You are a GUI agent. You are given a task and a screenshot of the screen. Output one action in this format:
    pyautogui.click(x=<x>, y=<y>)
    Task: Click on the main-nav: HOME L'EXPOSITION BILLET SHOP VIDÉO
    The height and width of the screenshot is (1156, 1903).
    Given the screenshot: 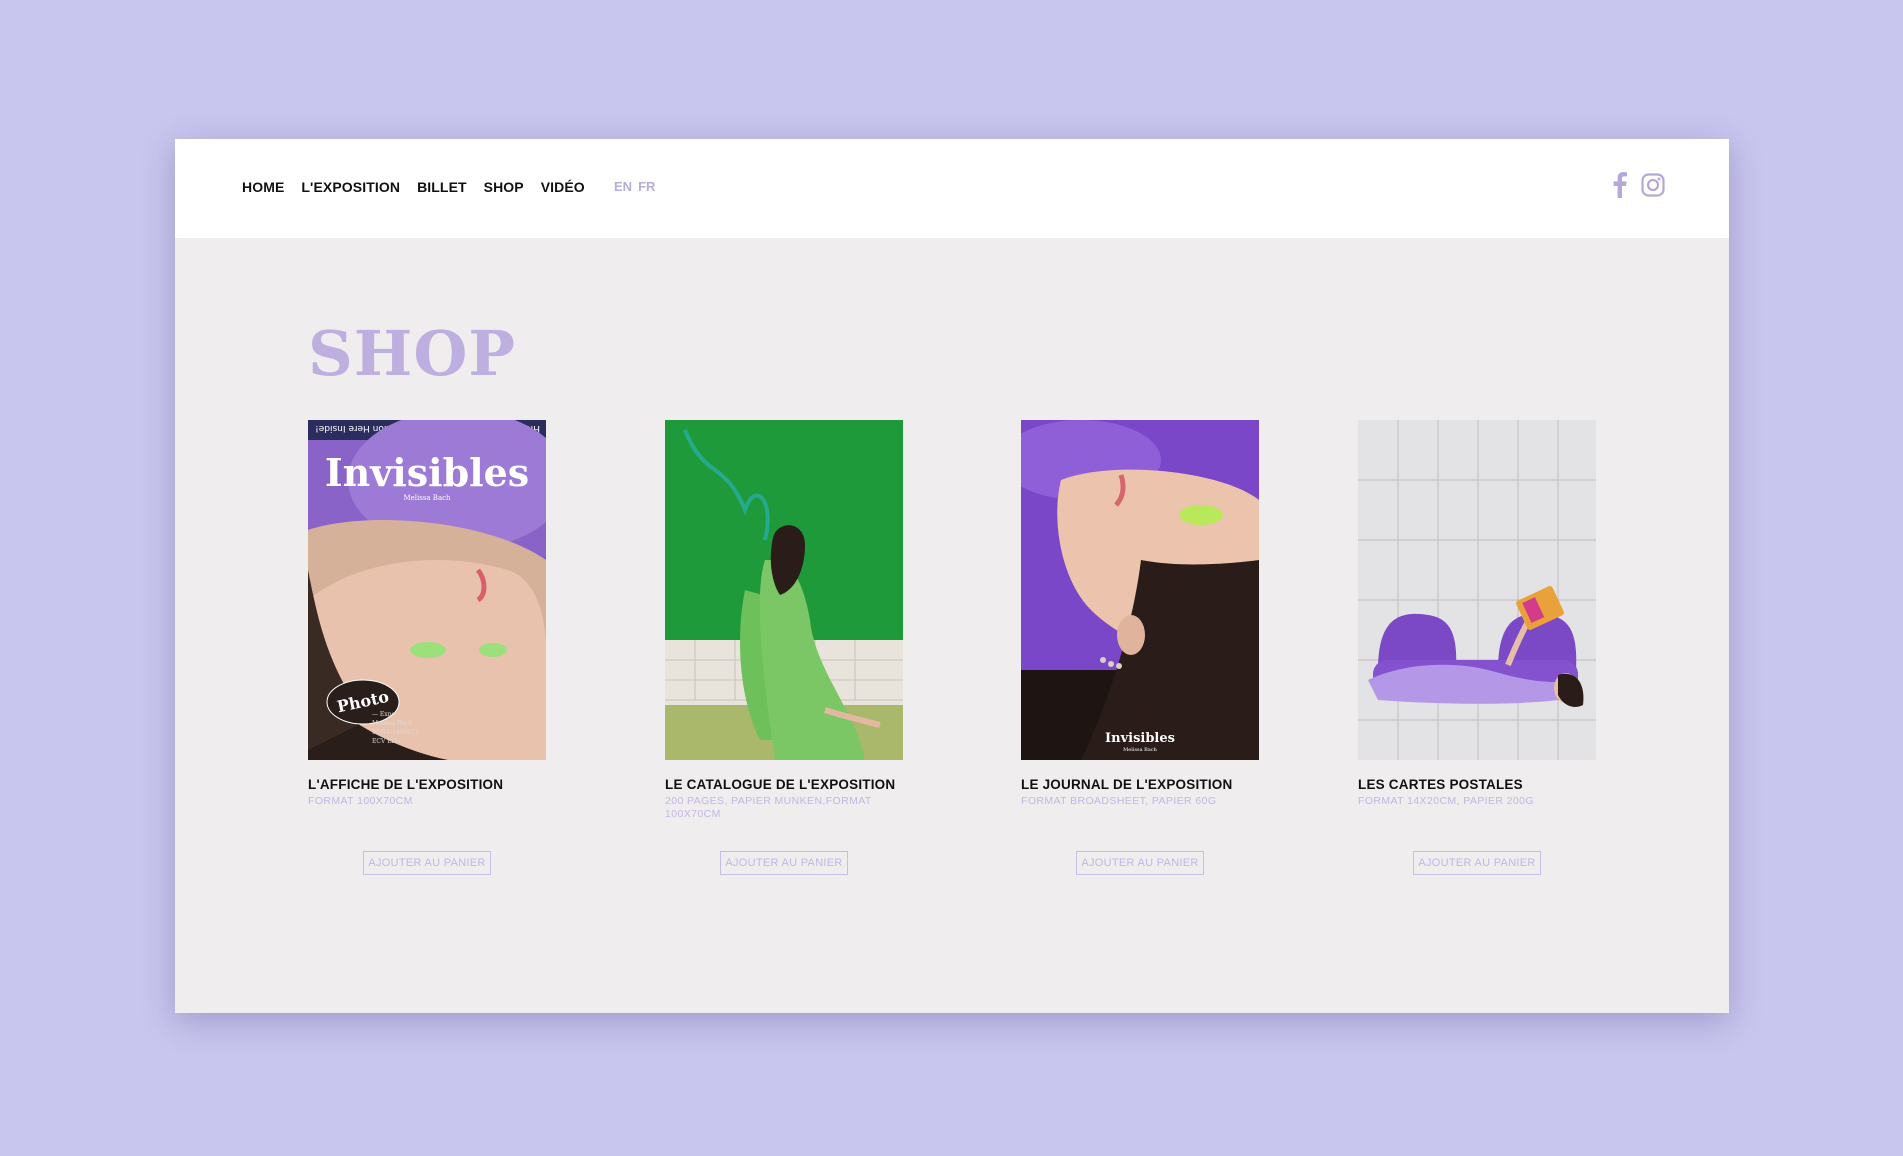 What is the action you would take?
    pyautogui.click(x=413, y=187)
    